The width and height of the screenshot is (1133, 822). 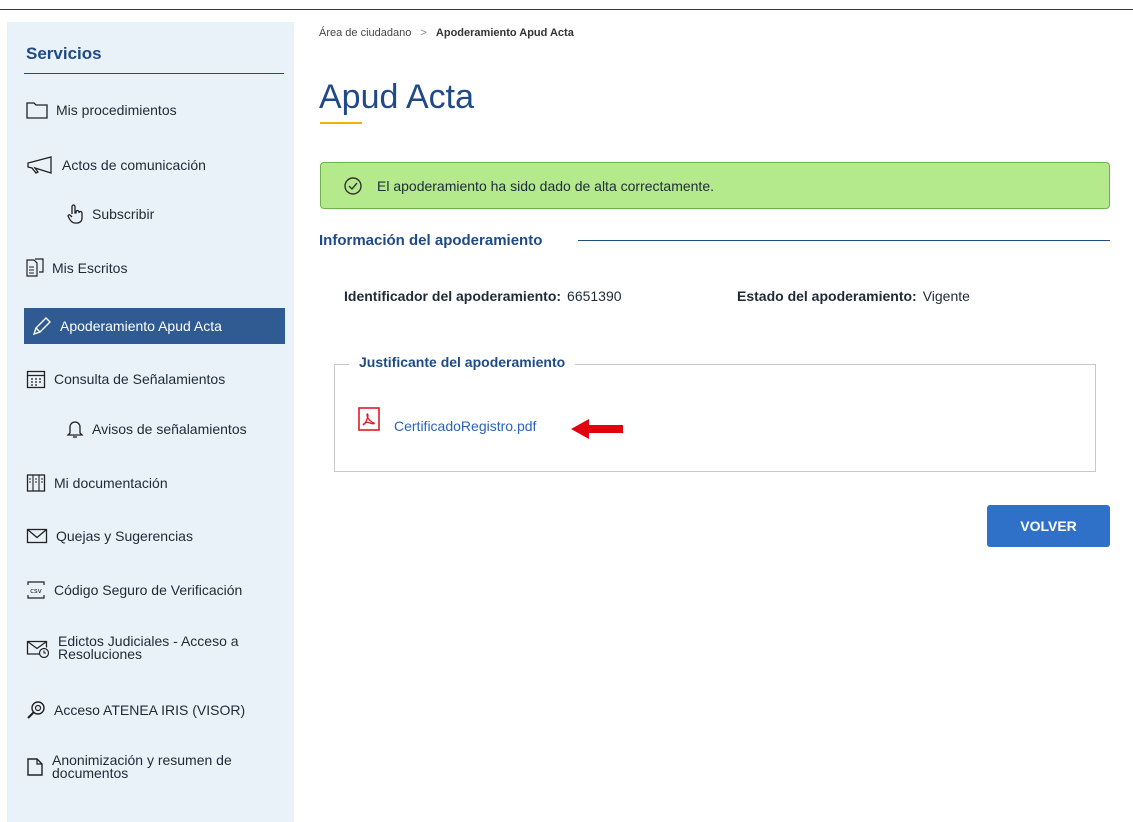 What do you see at coordinates (594, 296) in the screenshot?
I see `identifier-value: 6651390` at bounding box center [594, 296].